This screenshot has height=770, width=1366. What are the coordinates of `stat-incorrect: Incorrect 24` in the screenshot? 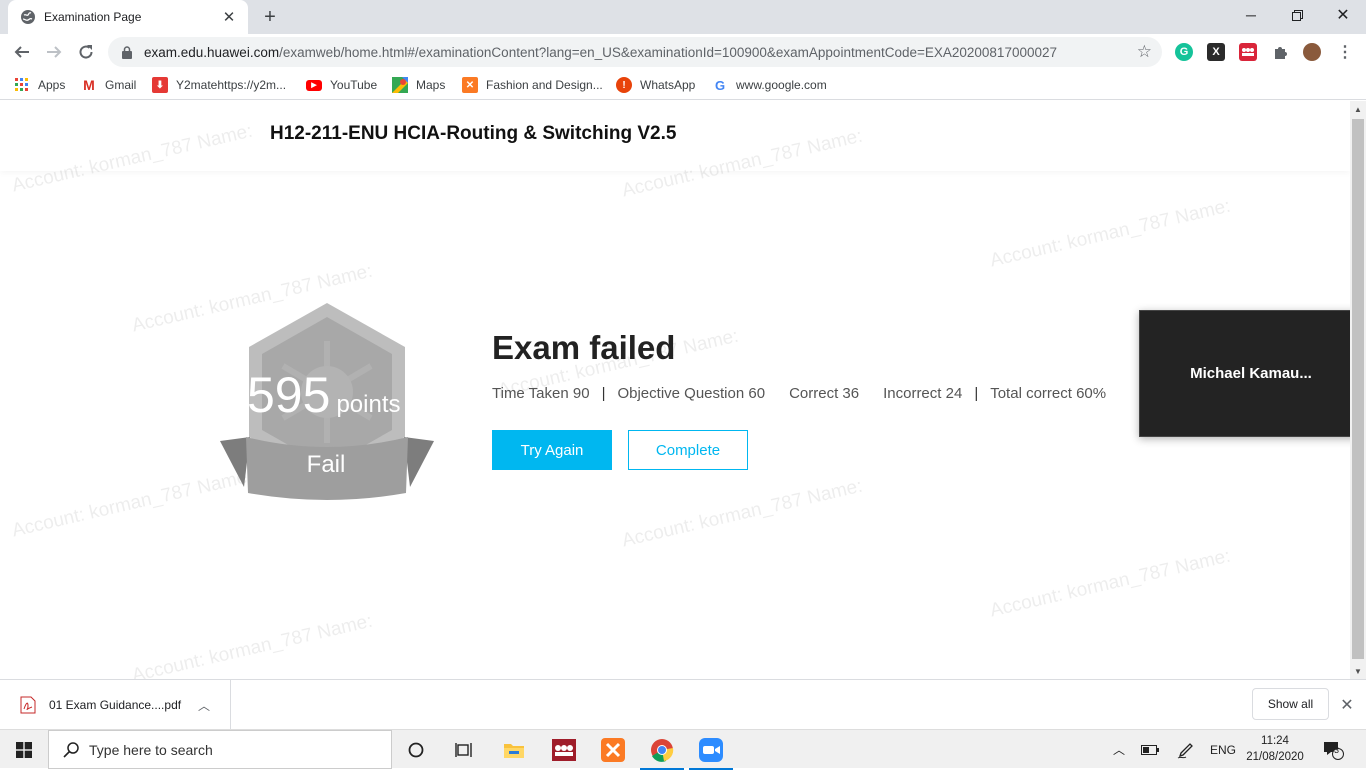 It's located at (923, 393).